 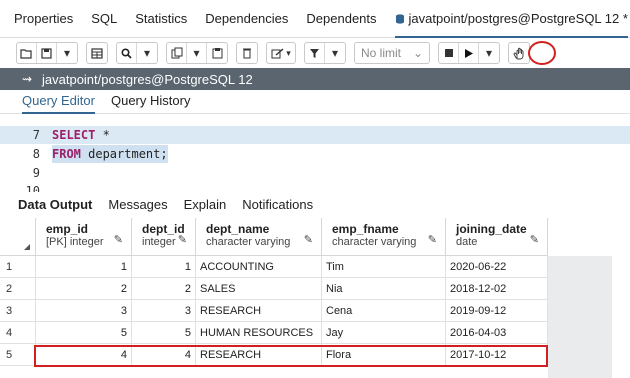 What do you see at coordinates (102, 135) in the screenshot?
I see `sql-text: *` at bounding box center [102, 135].